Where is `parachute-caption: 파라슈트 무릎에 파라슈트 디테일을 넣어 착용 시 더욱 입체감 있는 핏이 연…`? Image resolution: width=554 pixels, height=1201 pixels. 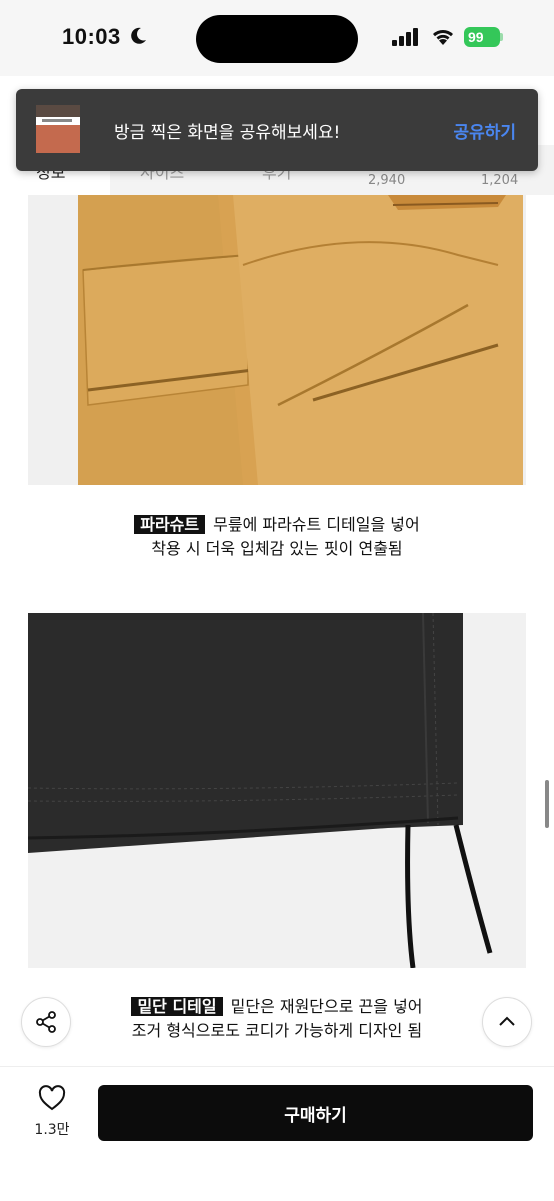
parachute-caption: 파라슈트 무릎에 파라슈트 디테일을 넣어 착용 시 더욱 입체감 있는 핏이 연… is located at coordinates (277, 537).